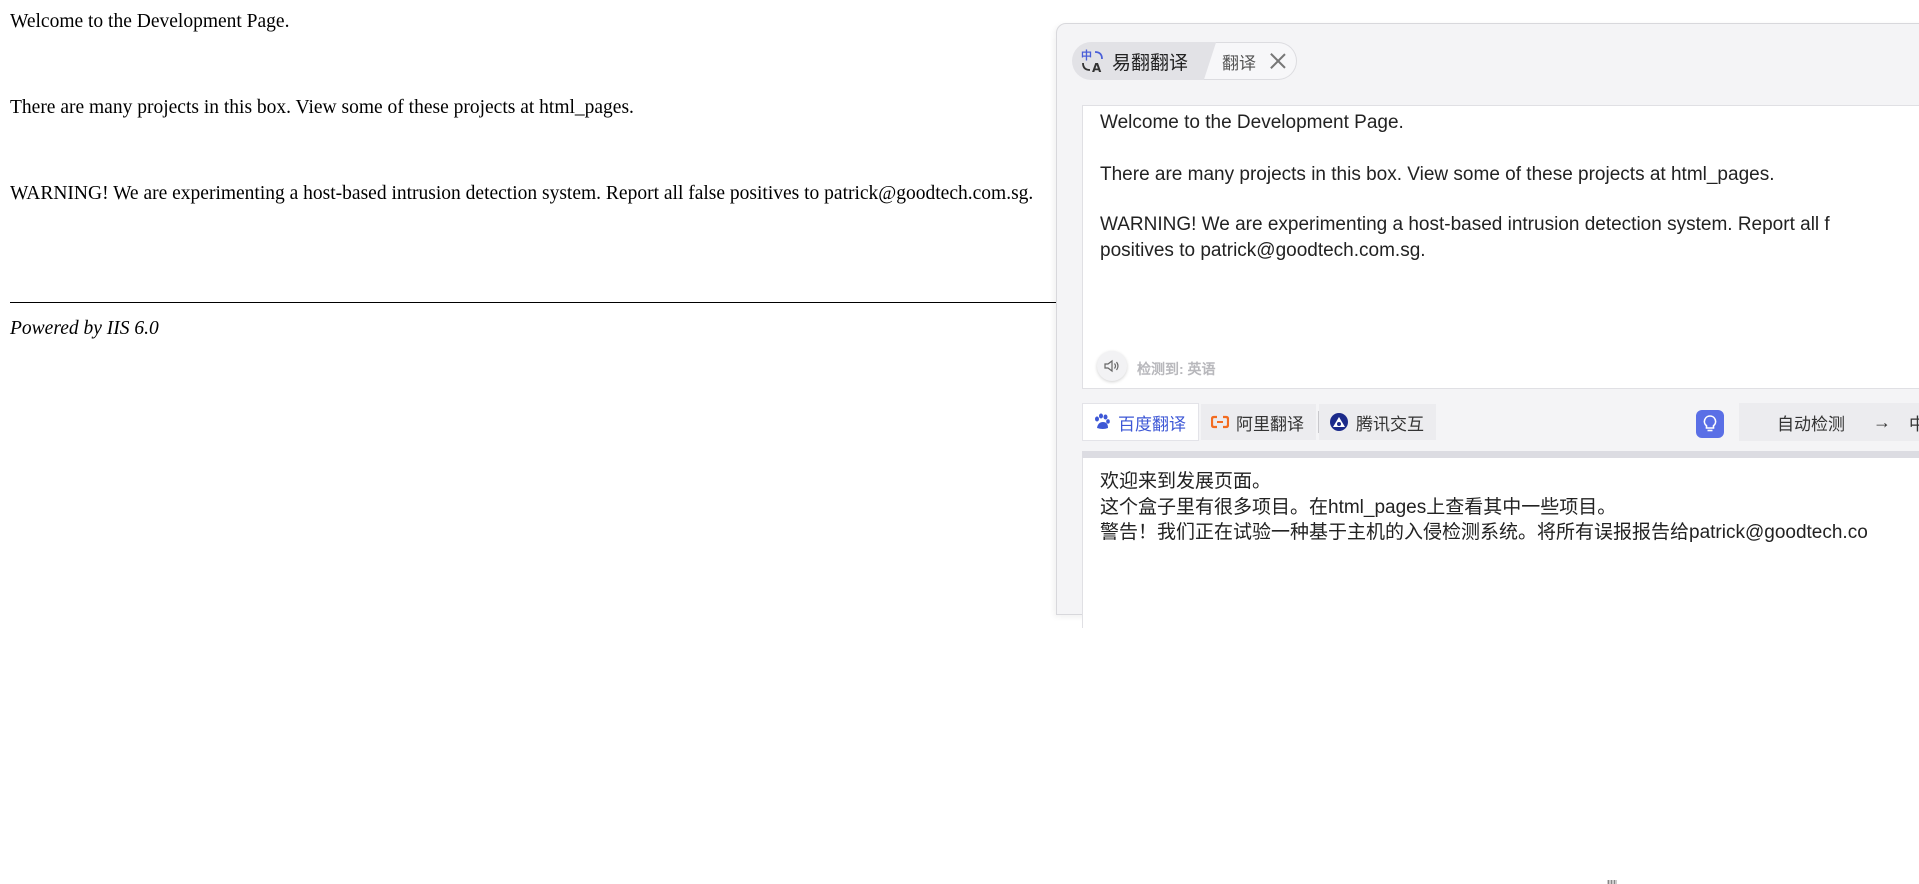  What do you see at coordinates (1220, 422) in the screenshot?
I see `aliyun-icon` at bounding box center [1220, 422].